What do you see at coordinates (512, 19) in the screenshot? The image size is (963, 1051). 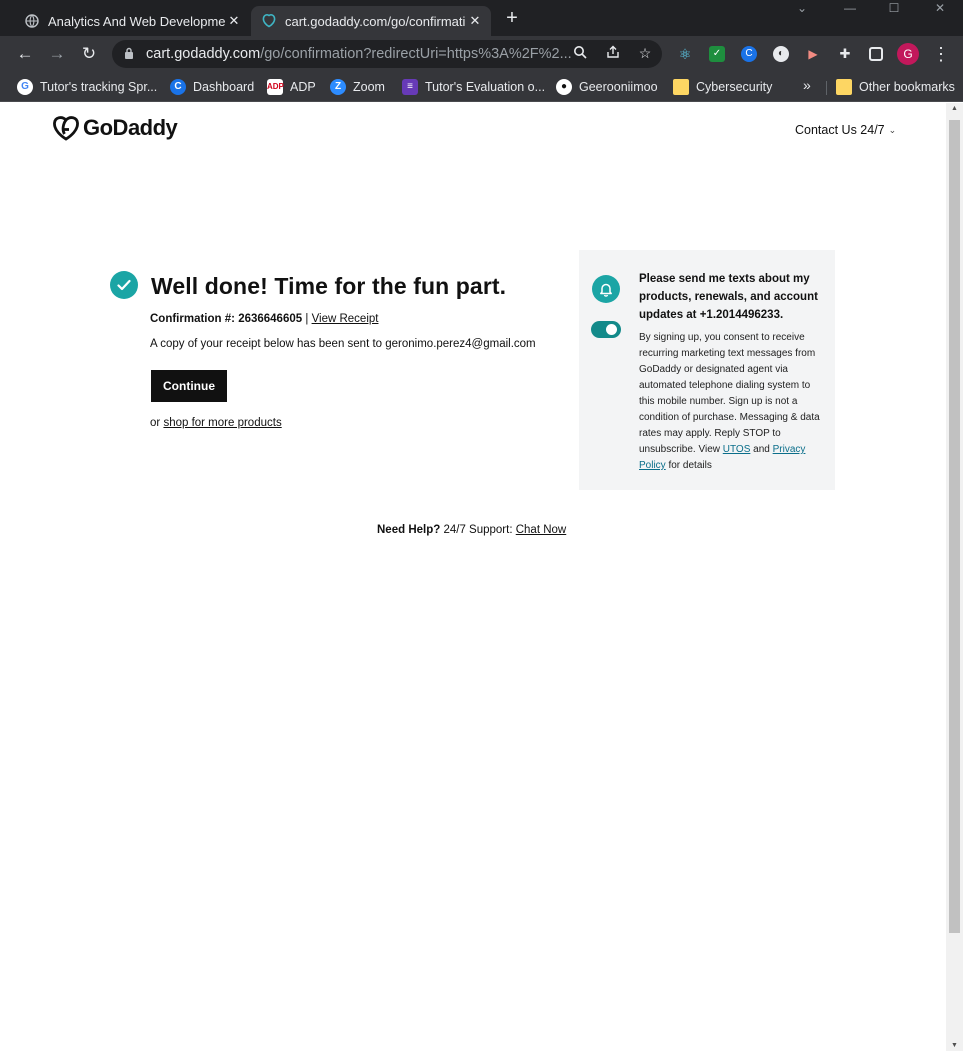 I see `new-tab-button: +` at bounding box center [512, 19].